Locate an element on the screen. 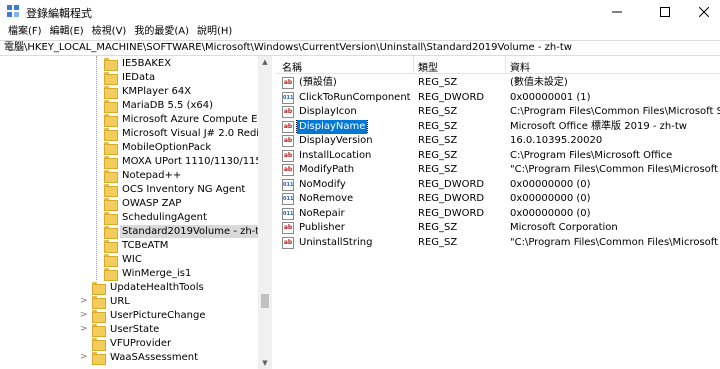 The height and width of the screenshot is (369, 720). value-row: 011 NoRemove REG_DWORD 0x00000000 (0) is located at coordinates (498, 199).